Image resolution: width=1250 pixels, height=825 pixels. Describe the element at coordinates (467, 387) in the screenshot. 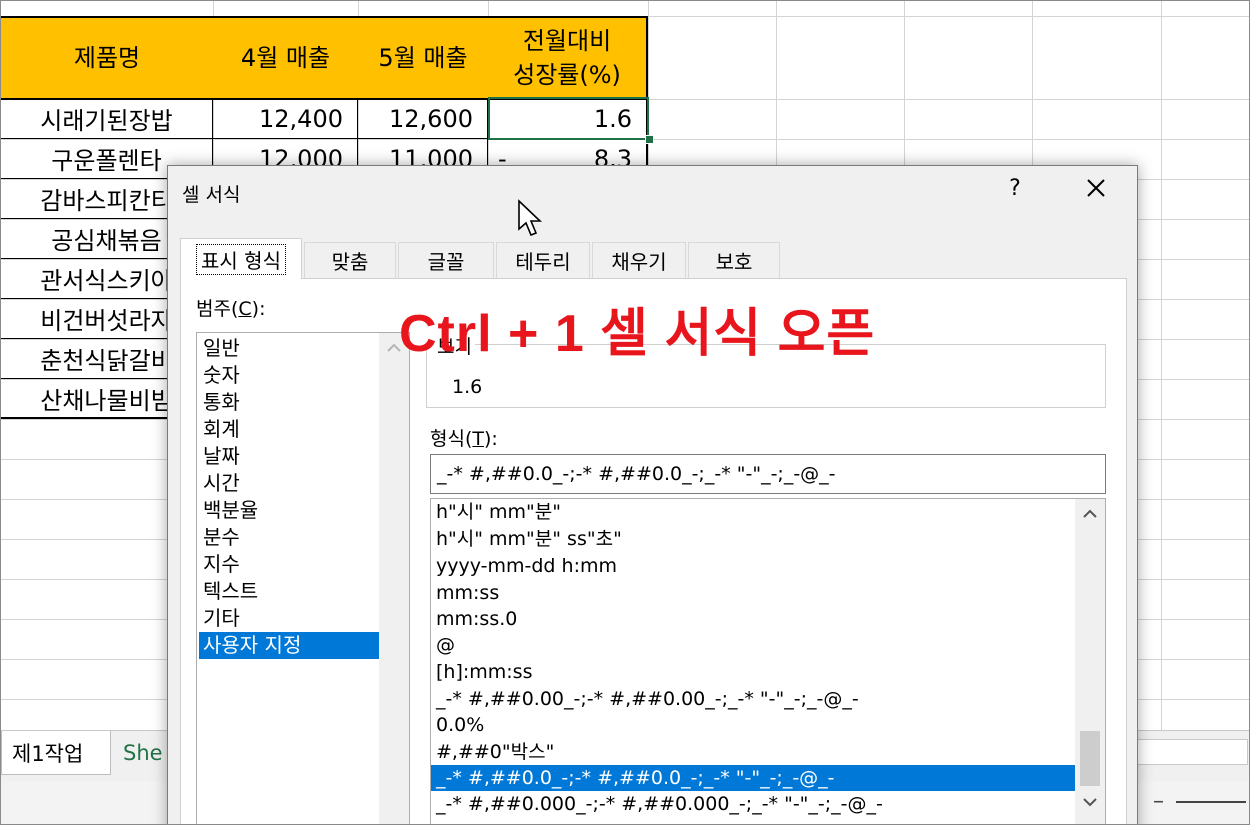

I see `sample-value: 1.6` at that location.